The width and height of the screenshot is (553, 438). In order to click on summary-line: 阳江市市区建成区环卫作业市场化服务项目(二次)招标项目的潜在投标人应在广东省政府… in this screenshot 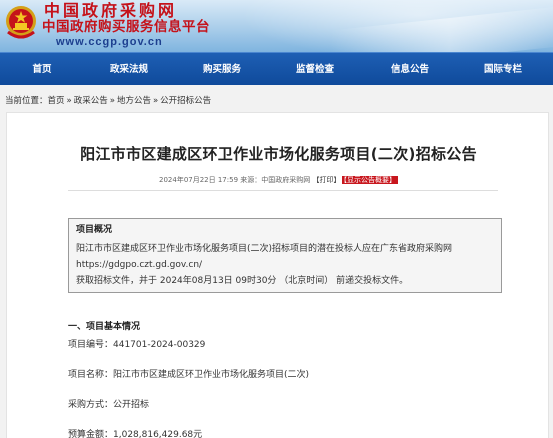, I will do `click(264, 249)`.